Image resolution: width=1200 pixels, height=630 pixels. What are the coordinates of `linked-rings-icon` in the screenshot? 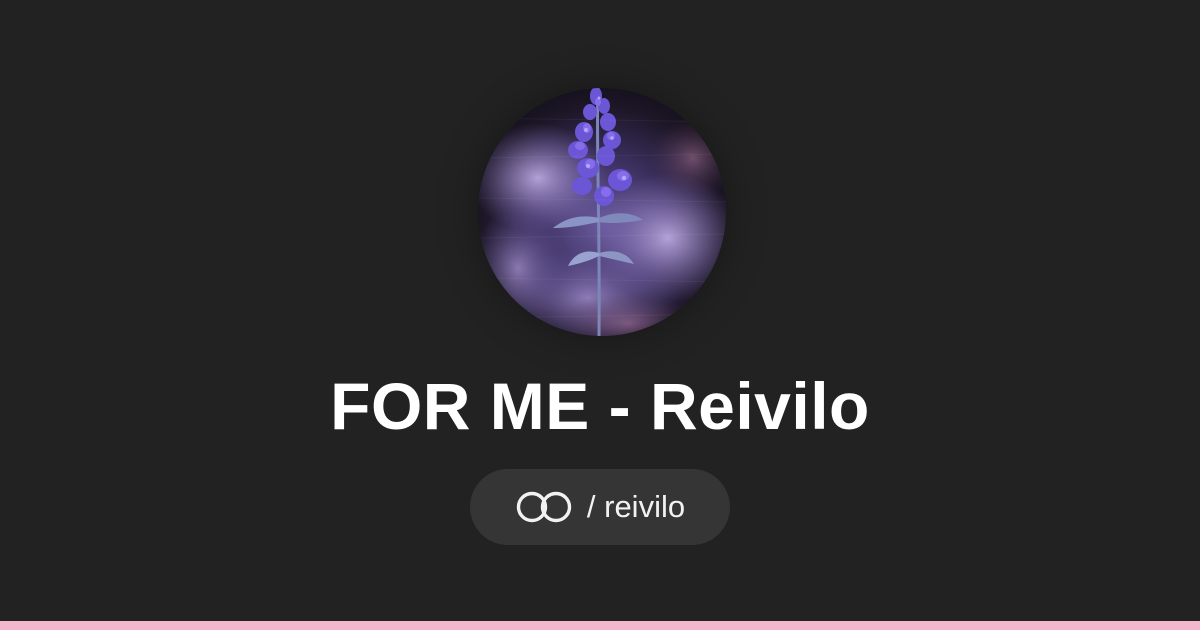 It's located at (544, 507).